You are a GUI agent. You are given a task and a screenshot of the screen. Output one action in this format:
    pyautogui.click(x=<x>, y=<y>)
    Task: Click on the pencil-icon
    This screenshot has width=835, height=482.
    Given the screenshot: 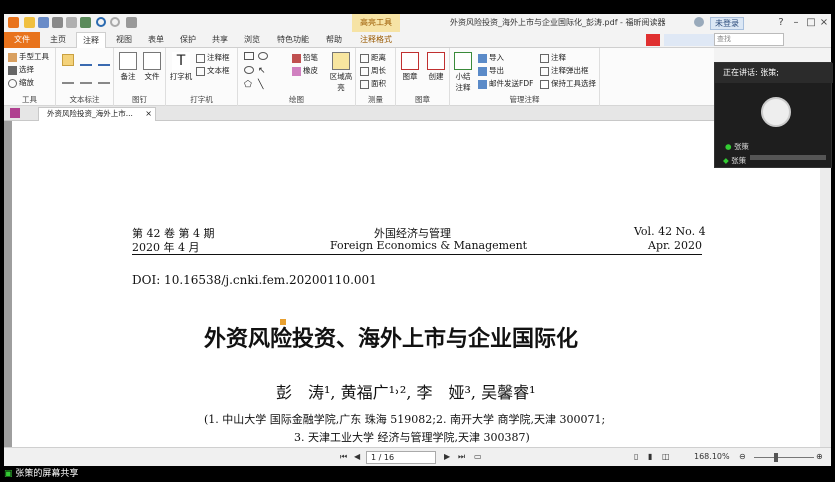 What is the action you would take?
    pyautogui.click(x=296, y=58)
    